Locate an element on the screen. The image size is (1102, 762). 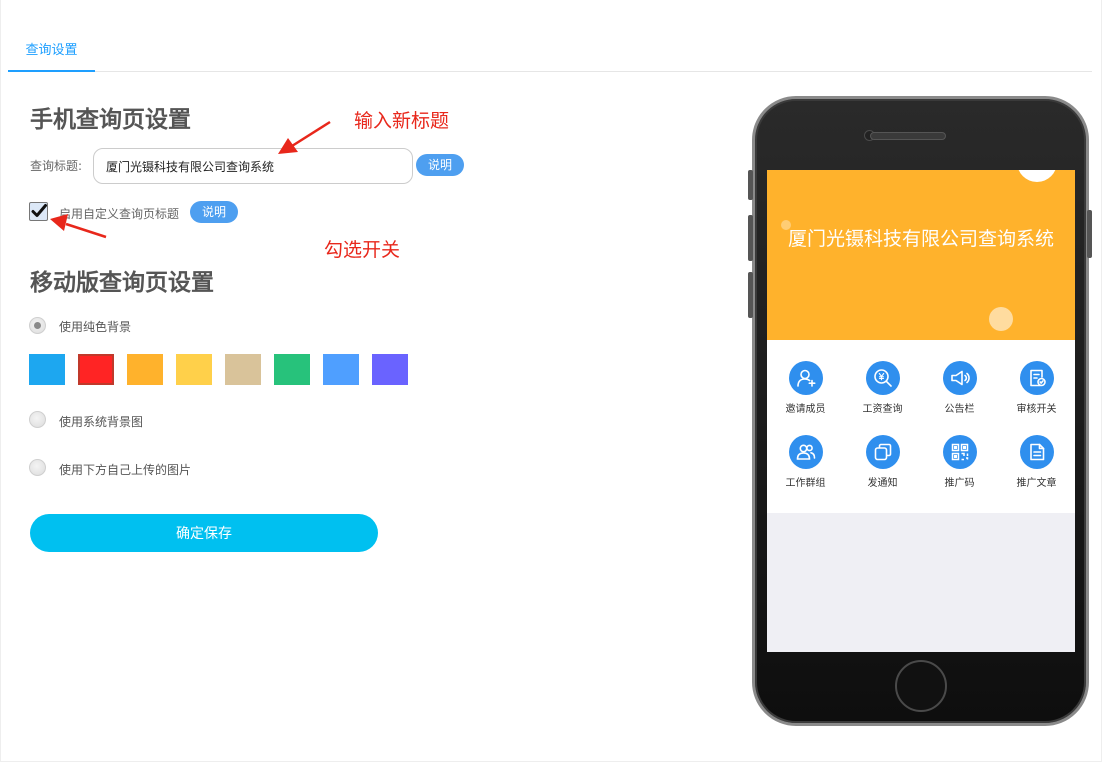
grid-item-work-group: 工作群组 is located at coordinates (805, 462).